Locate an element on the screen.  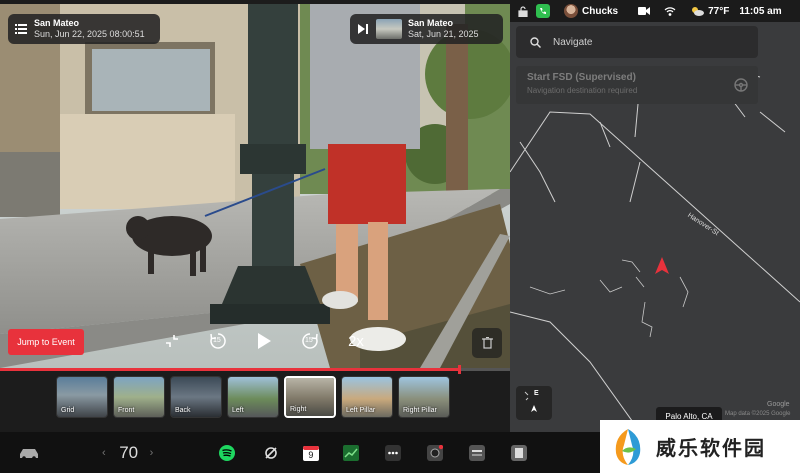
energy-app-icon is located at coordinates (351, 452).